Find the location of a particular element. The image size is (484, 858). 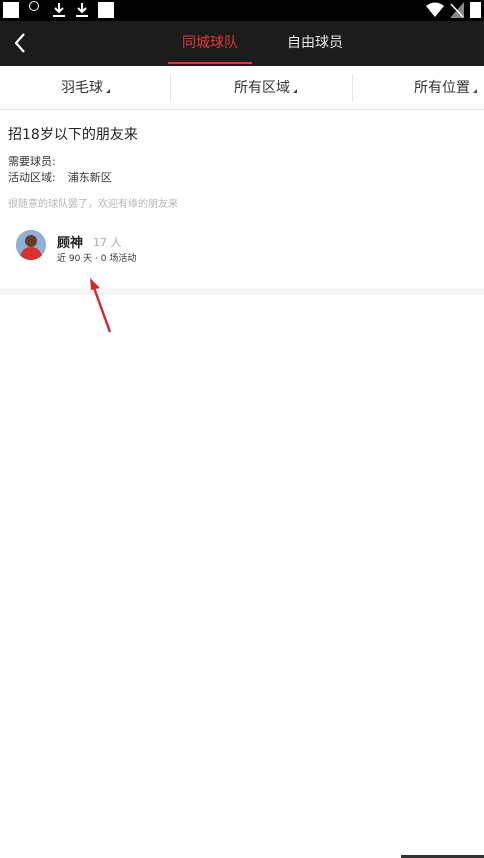

avatar-image is located at coordinates (31, 245).